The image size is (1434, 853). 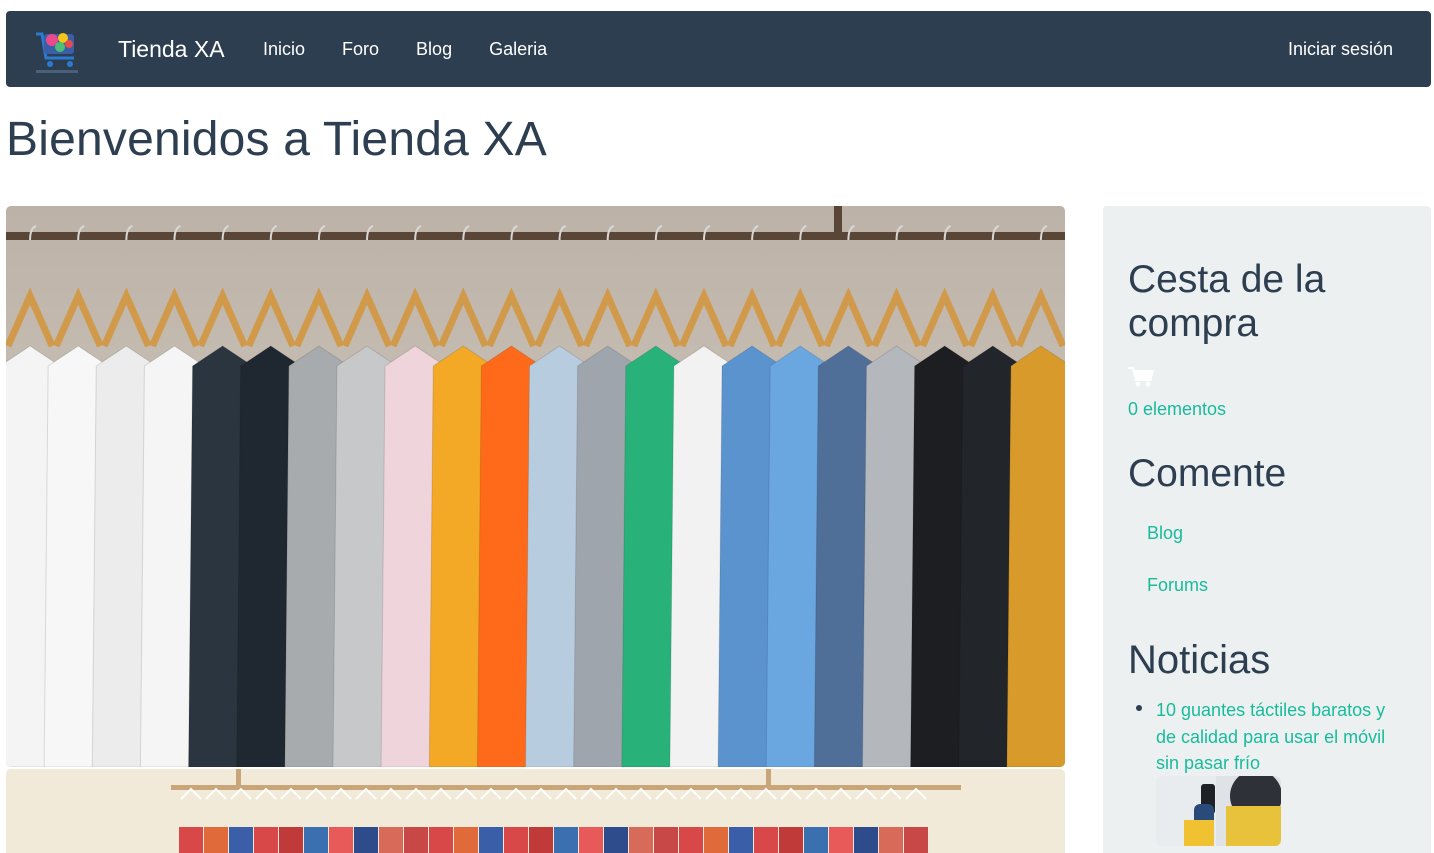 I want to click on sidebar-link-forums: Forums, so click(x=1177, y=585).